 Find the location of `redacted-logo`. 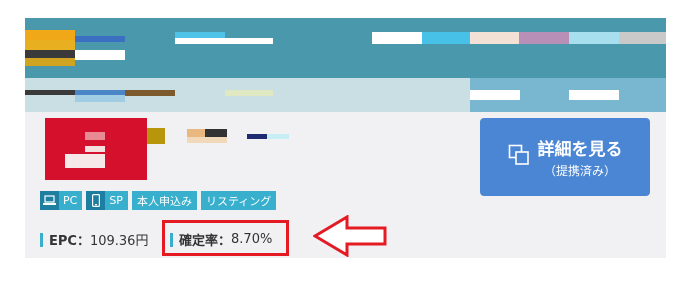

redacted-logo is located at coordinates (96, 149).